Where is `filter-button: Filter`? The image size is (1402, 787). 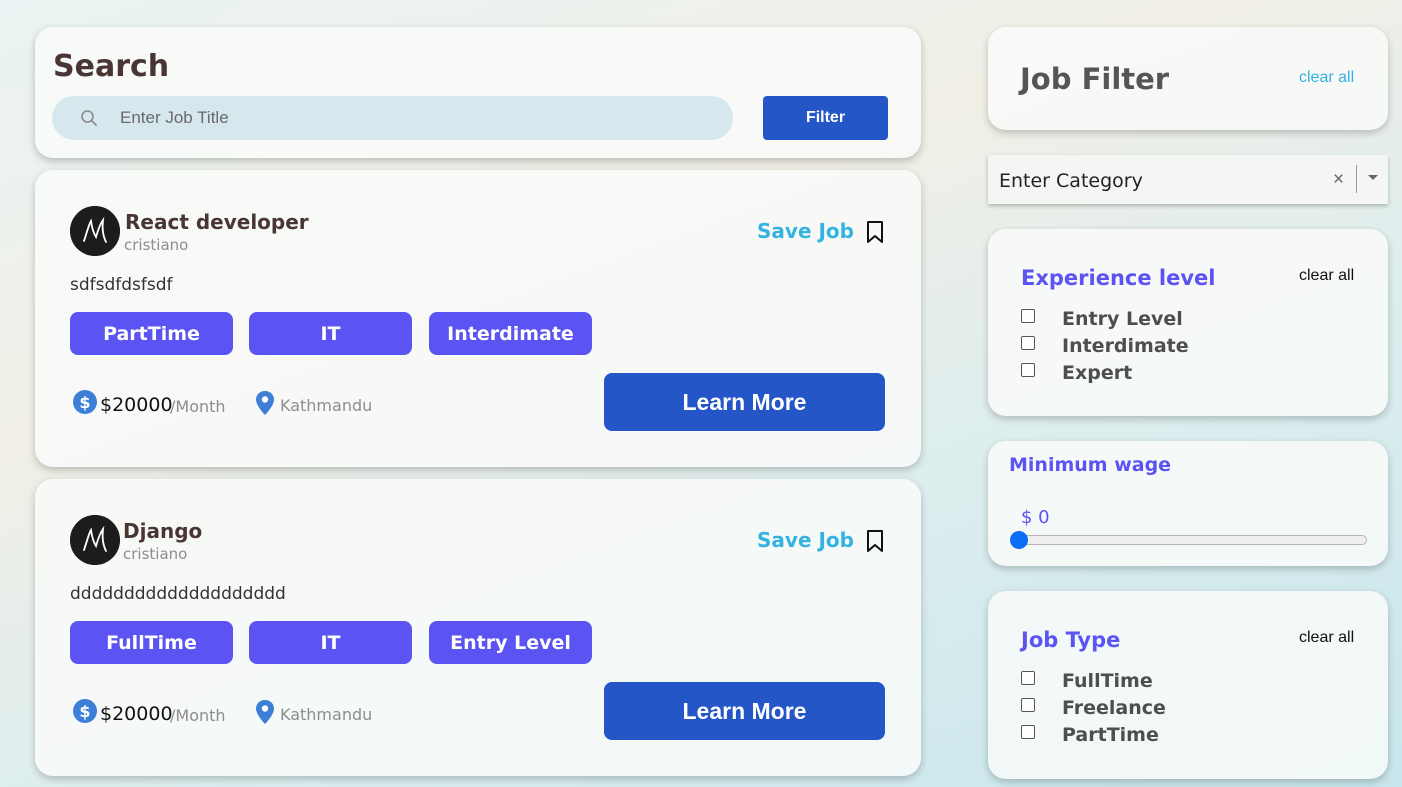 filter-button: Filter is located at coordinates (825, 118).